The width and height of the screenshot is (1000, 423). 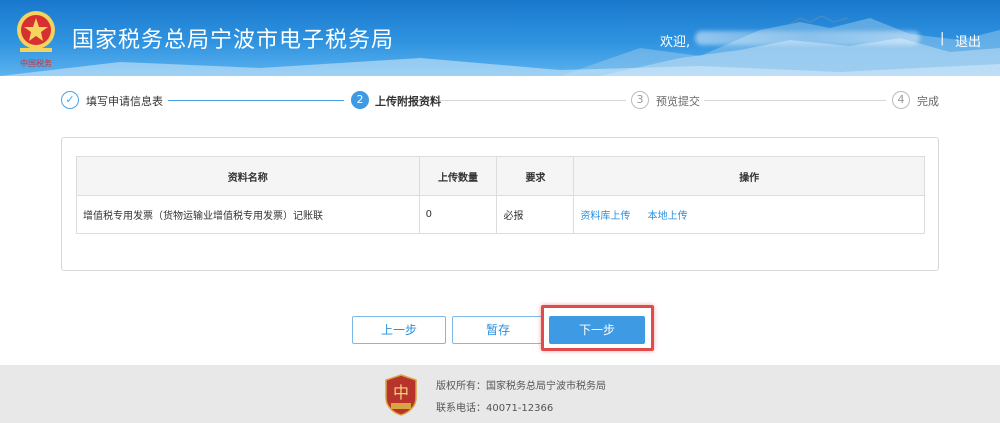 What do you see at coordinates (535, 176) in the screenshot?
I see `col-header-requirement: 要求` at bounding box center [535, 176].